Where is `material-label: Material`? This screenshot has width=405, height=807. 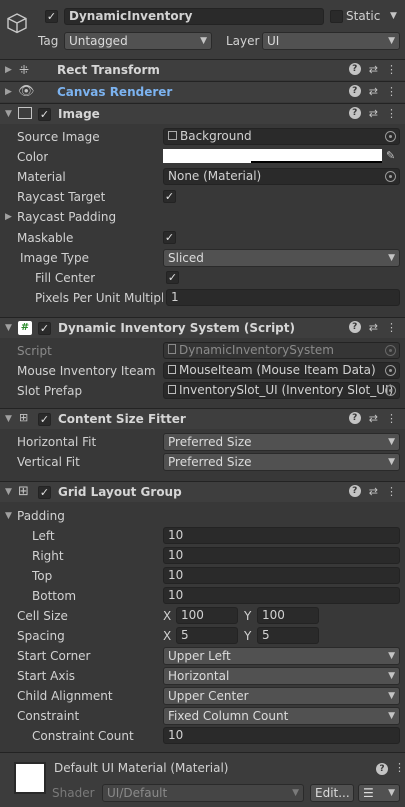
material-label: Material is located at coordinates (41, 177).